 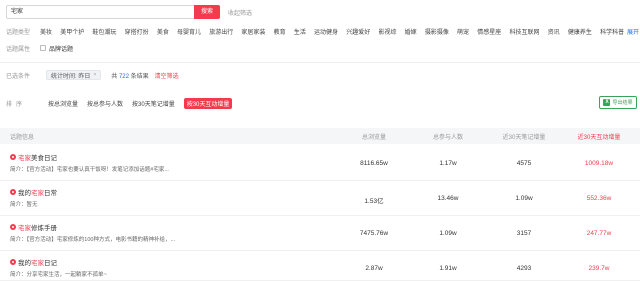 What do you see at coordinates (580, 31) in the screenshot?
I see `category-item: 健康养生` at bounding box center [580, 31].